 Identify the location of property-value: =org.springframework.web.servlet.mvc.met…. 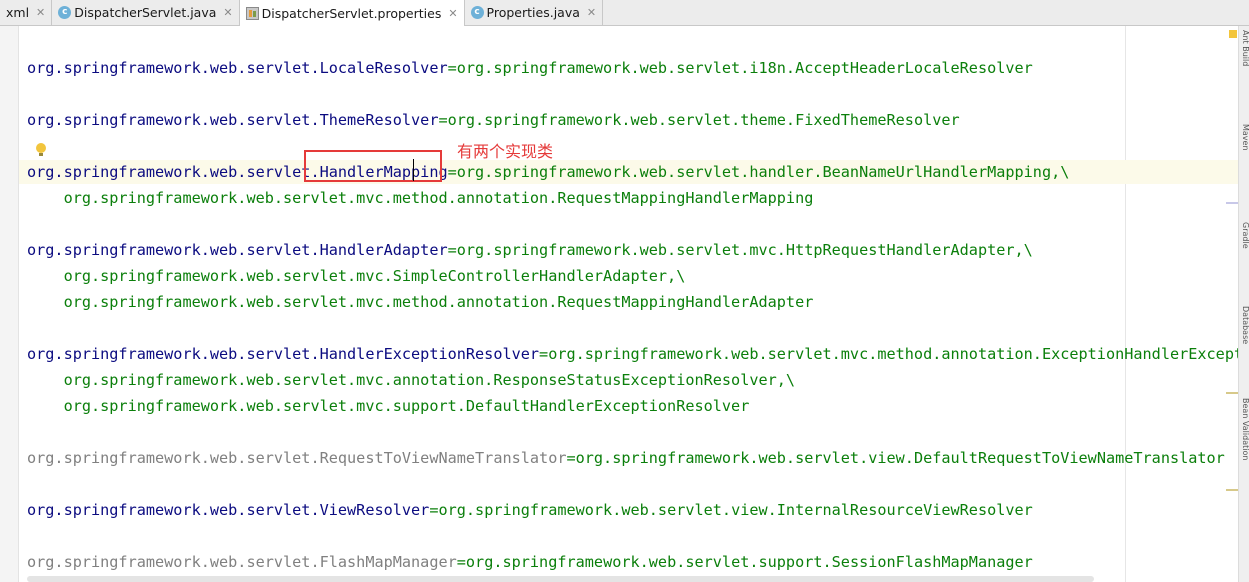
(888, 354).